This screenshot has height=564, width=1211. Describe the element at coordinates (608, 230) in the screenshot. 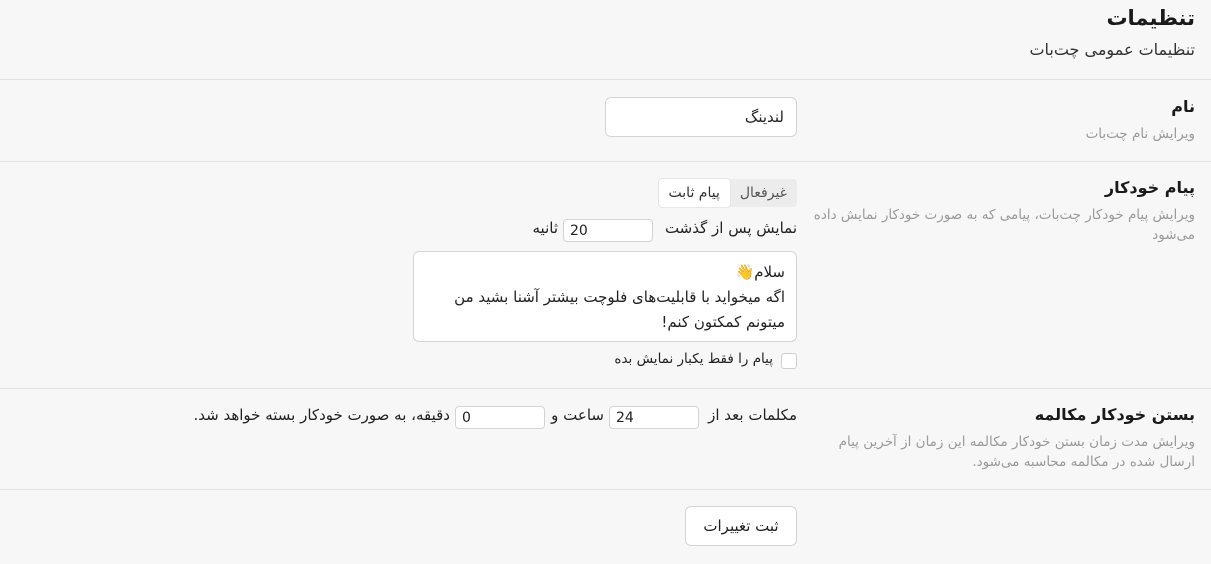

I see `delay-seconds-input: 20` at that location.